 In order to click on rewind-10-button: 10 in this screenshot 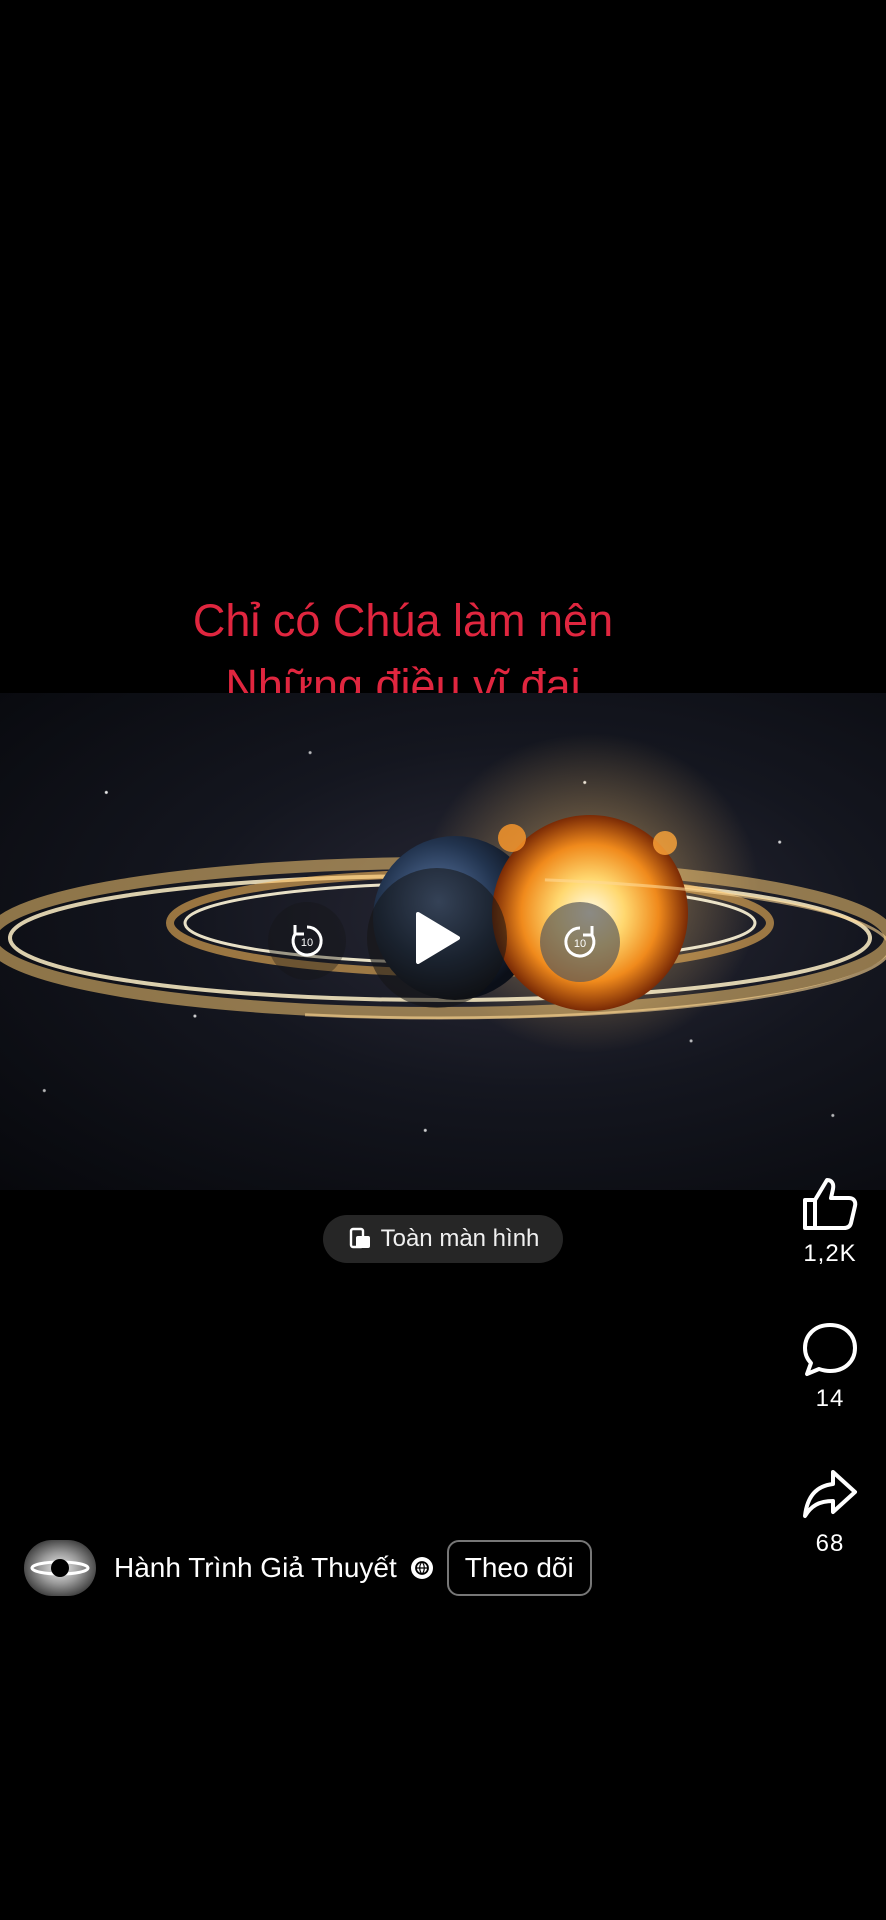, I will do `click(307, 941)`.